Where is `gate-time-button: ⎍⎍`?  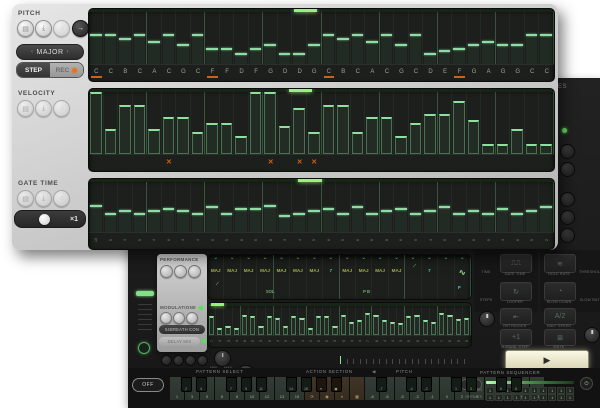 gate-time-button: ⎍⎍ is located at coordinates (516, 263).